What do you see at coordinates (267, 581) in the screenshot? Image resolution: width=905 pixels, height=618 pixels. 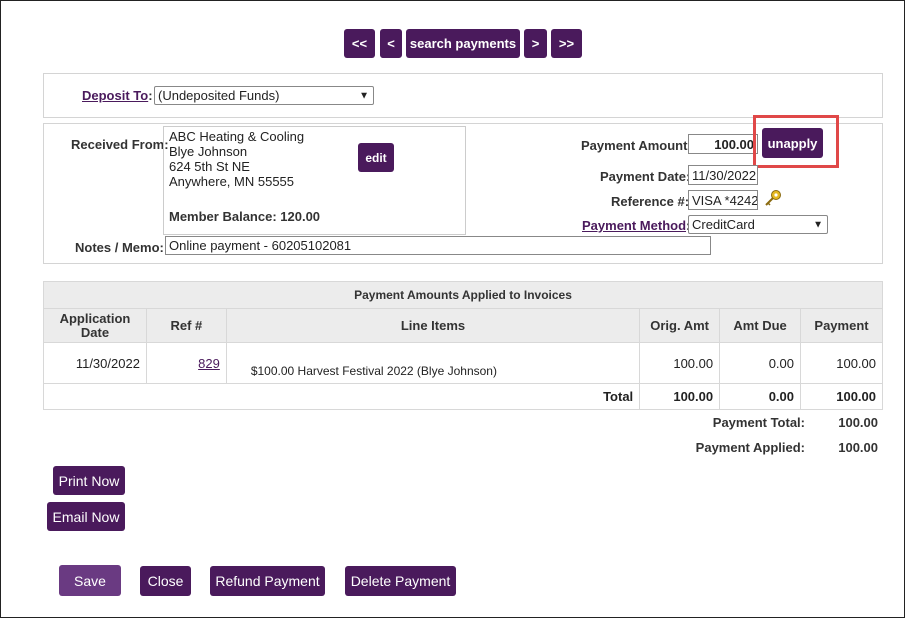 I see `refund-payment-button: Refund Payment` at bounding box center [267, 581].